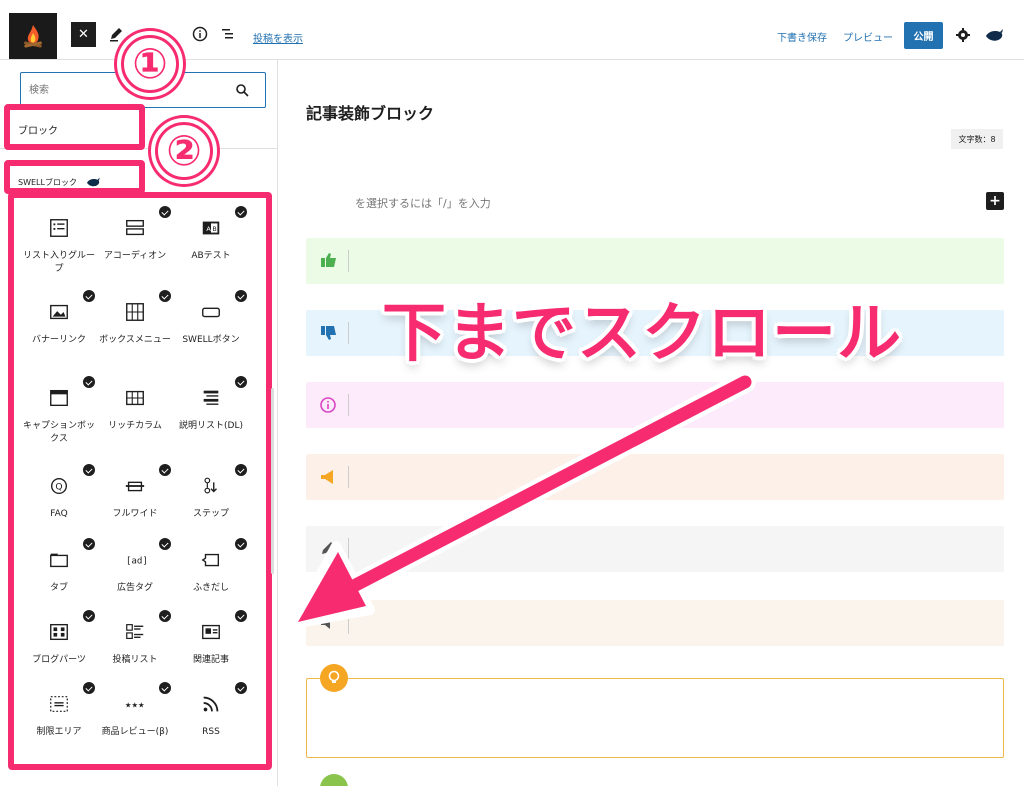  Describe the element at coordinates (33, 36) in the screenshot. I see `site-logo-icon` at that location.